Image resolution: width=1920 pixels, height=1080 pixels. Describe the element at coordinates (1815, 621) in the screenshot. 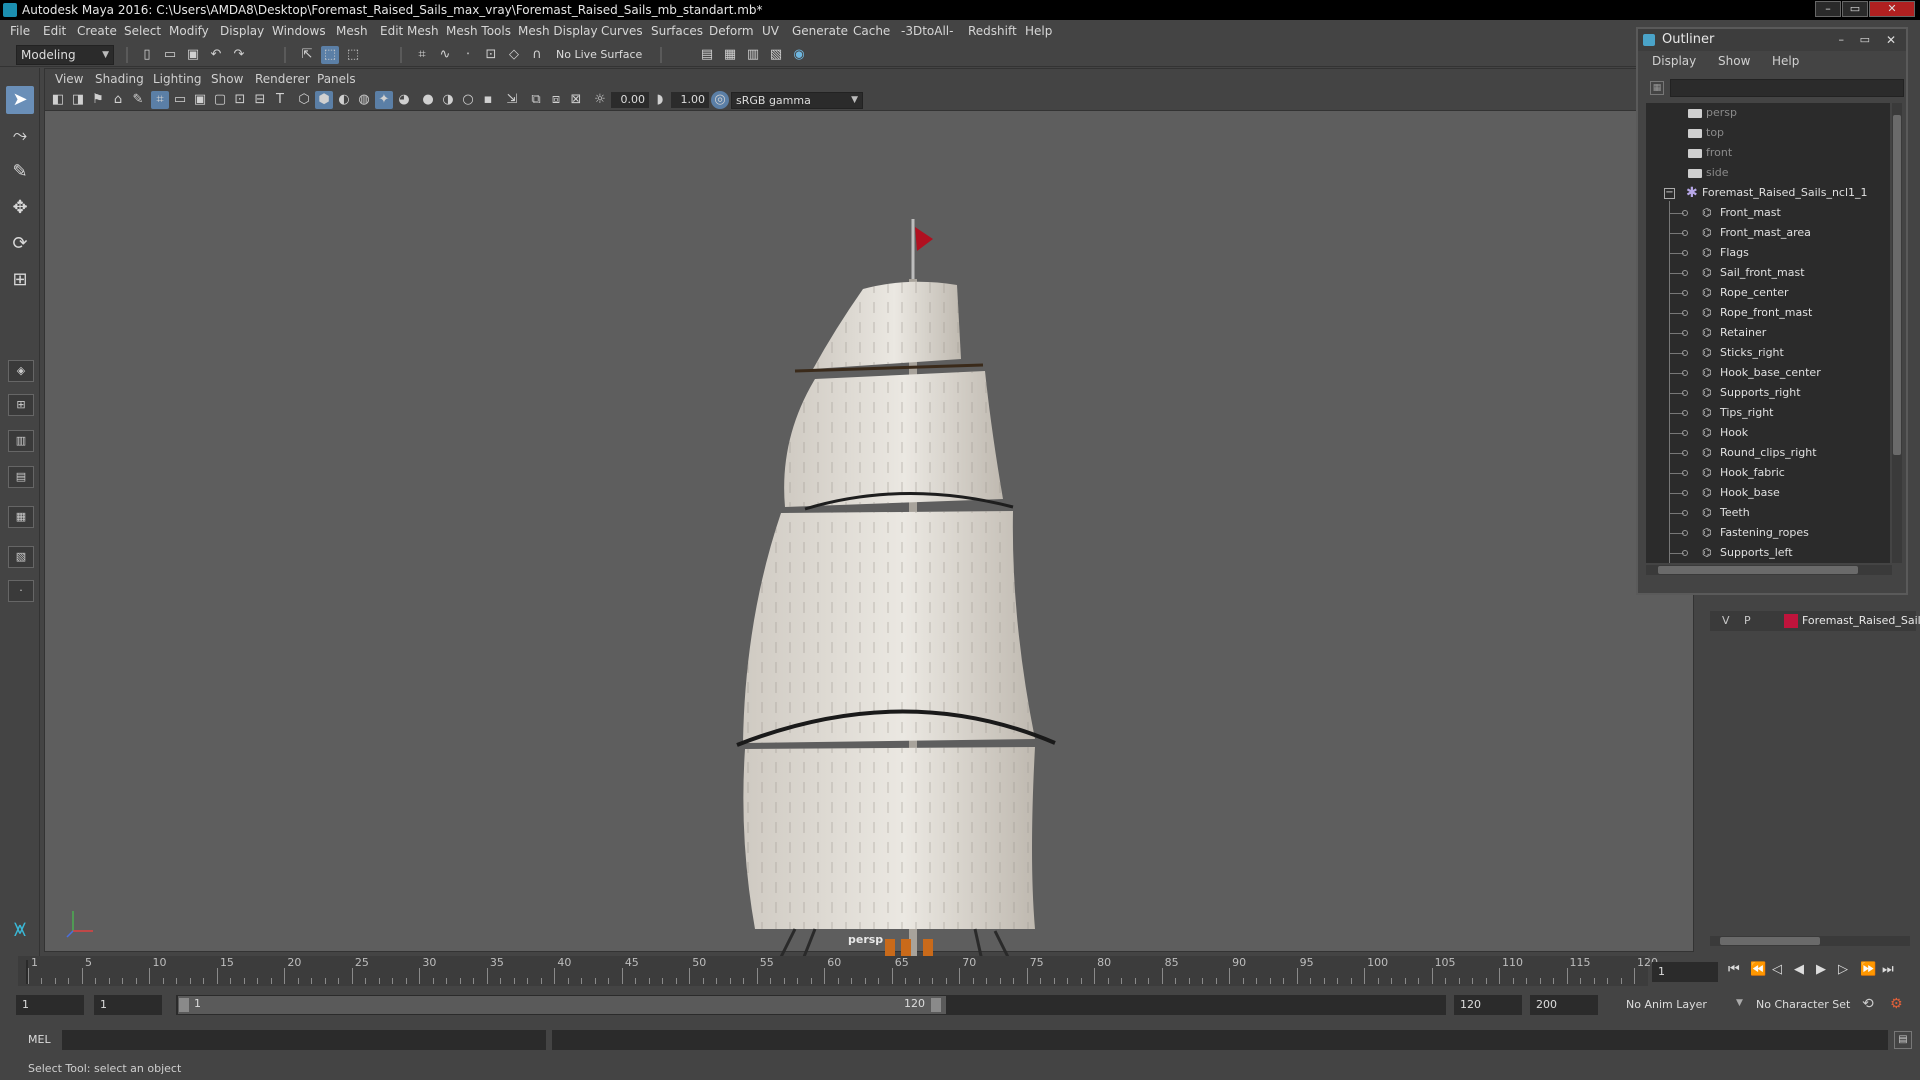

I see `display-layer-row: V P Foremast_Raised_Sails` at that location.